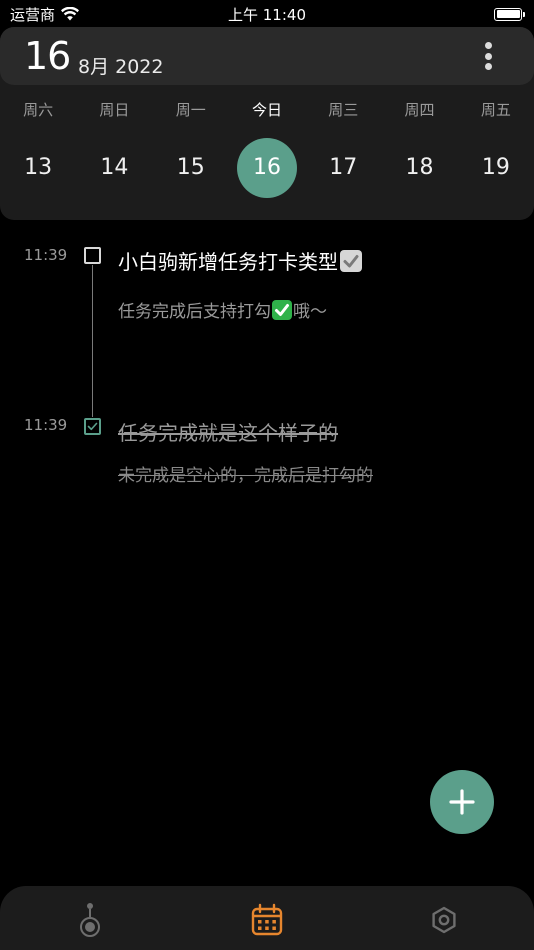 The height and width of the screenshot is (950, 534). I want to click on weekday-row: 周六 周日 周一 今日 周三 周四 周五, so click(267, 109).